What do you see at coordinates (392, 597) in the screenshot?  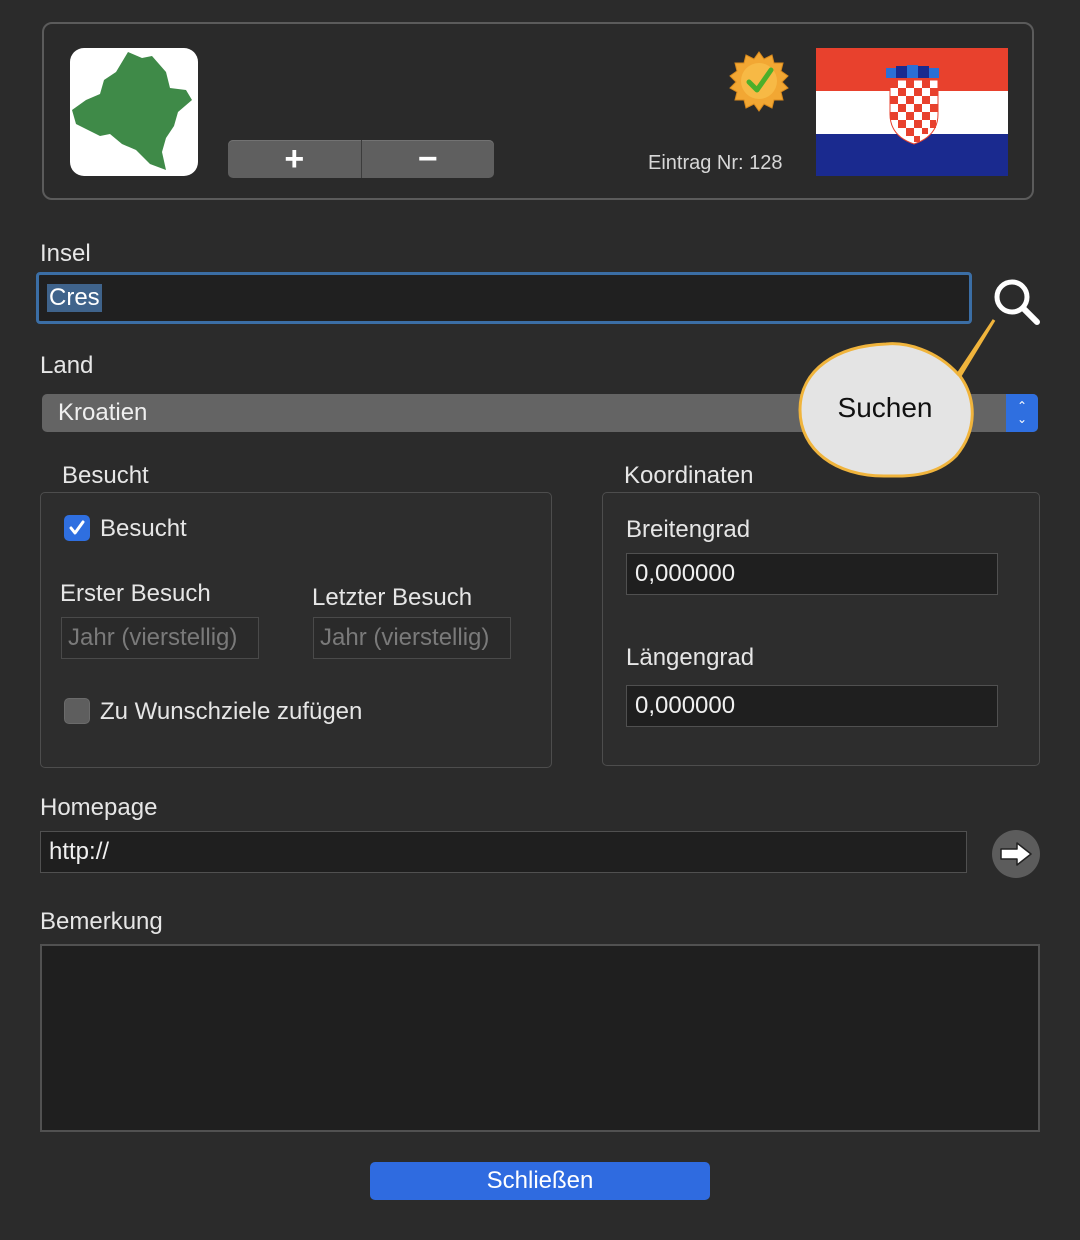 I see `last-visit-label: Letzter Besuch` at bounding box center [392, 597].